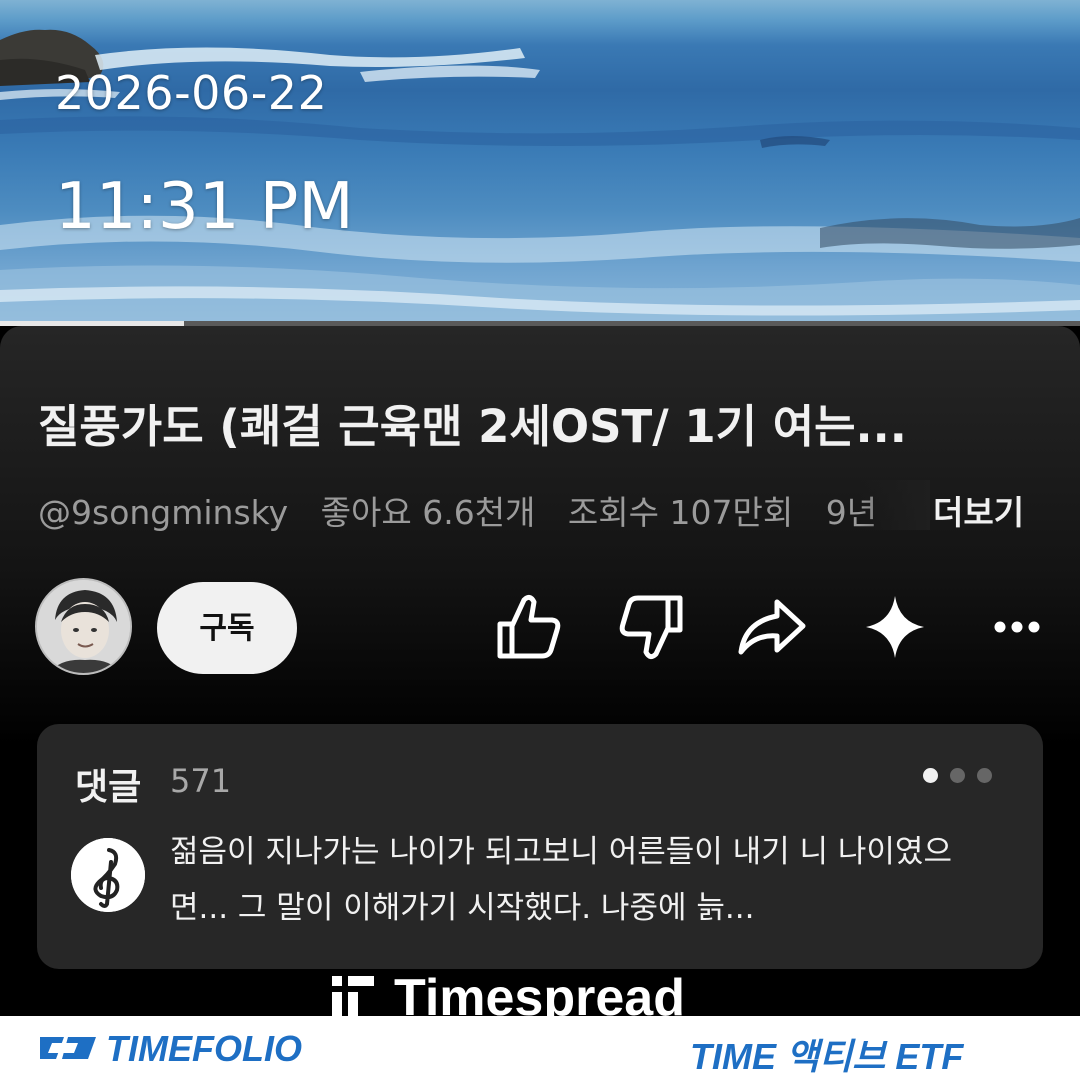  What do you see at coordinates (680, 512) in the screenshot?
I see `view-count: 조회수 107만회` at bounding box center [680, 512].